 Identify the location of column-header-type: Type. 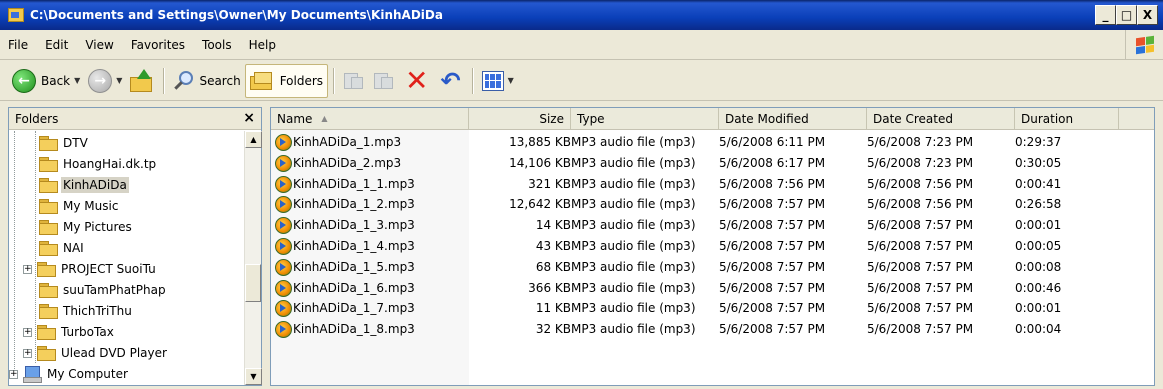
(645, 118).